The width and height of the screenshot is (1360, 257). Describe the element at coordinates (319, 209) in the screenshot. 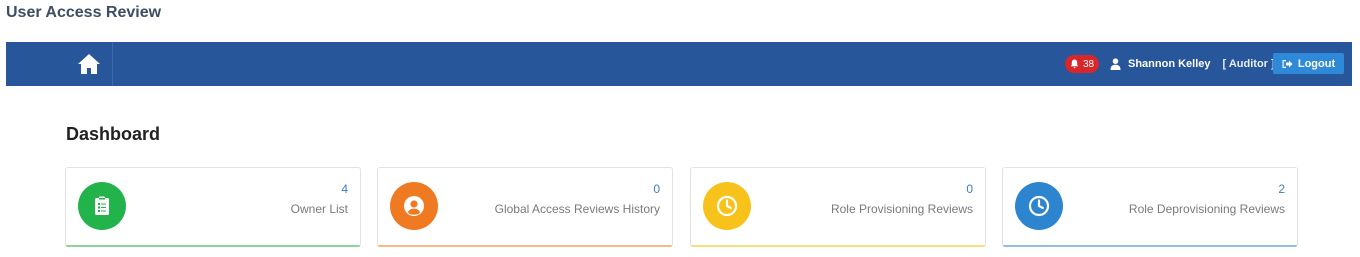

I see `card-label: Owner List` at that location.